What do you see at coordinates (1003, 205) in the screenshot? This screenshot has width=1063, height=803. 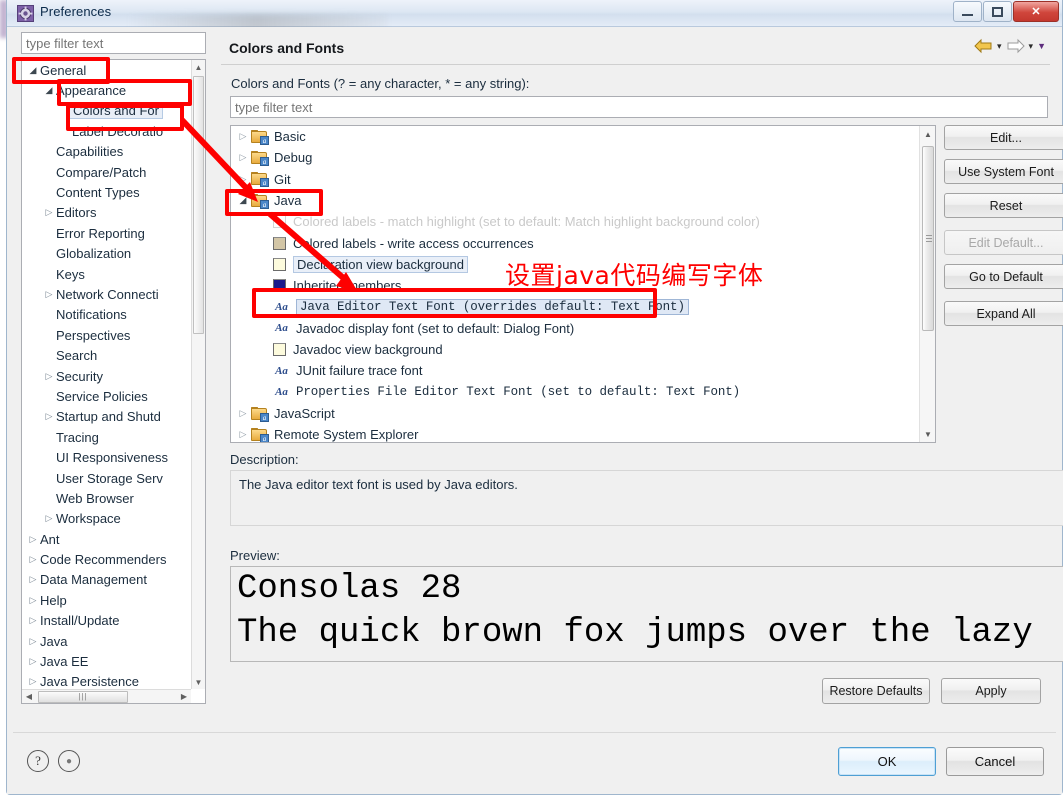 I see `reset-button: Reset` at bounding box center [1003, 205].